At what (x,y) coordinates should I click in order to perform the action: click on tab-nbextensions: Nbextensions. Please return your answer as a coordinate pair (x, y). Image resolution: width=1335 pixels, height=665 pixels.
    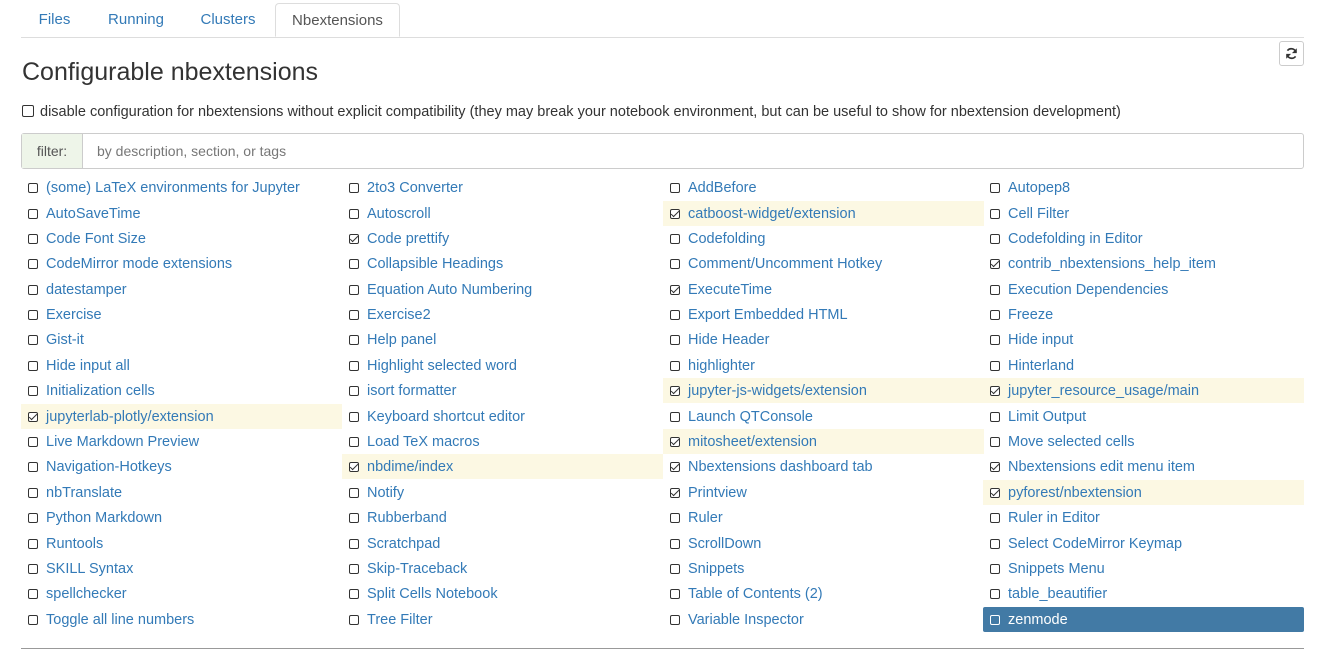
    Looking at the image, I should click on (337, 20).